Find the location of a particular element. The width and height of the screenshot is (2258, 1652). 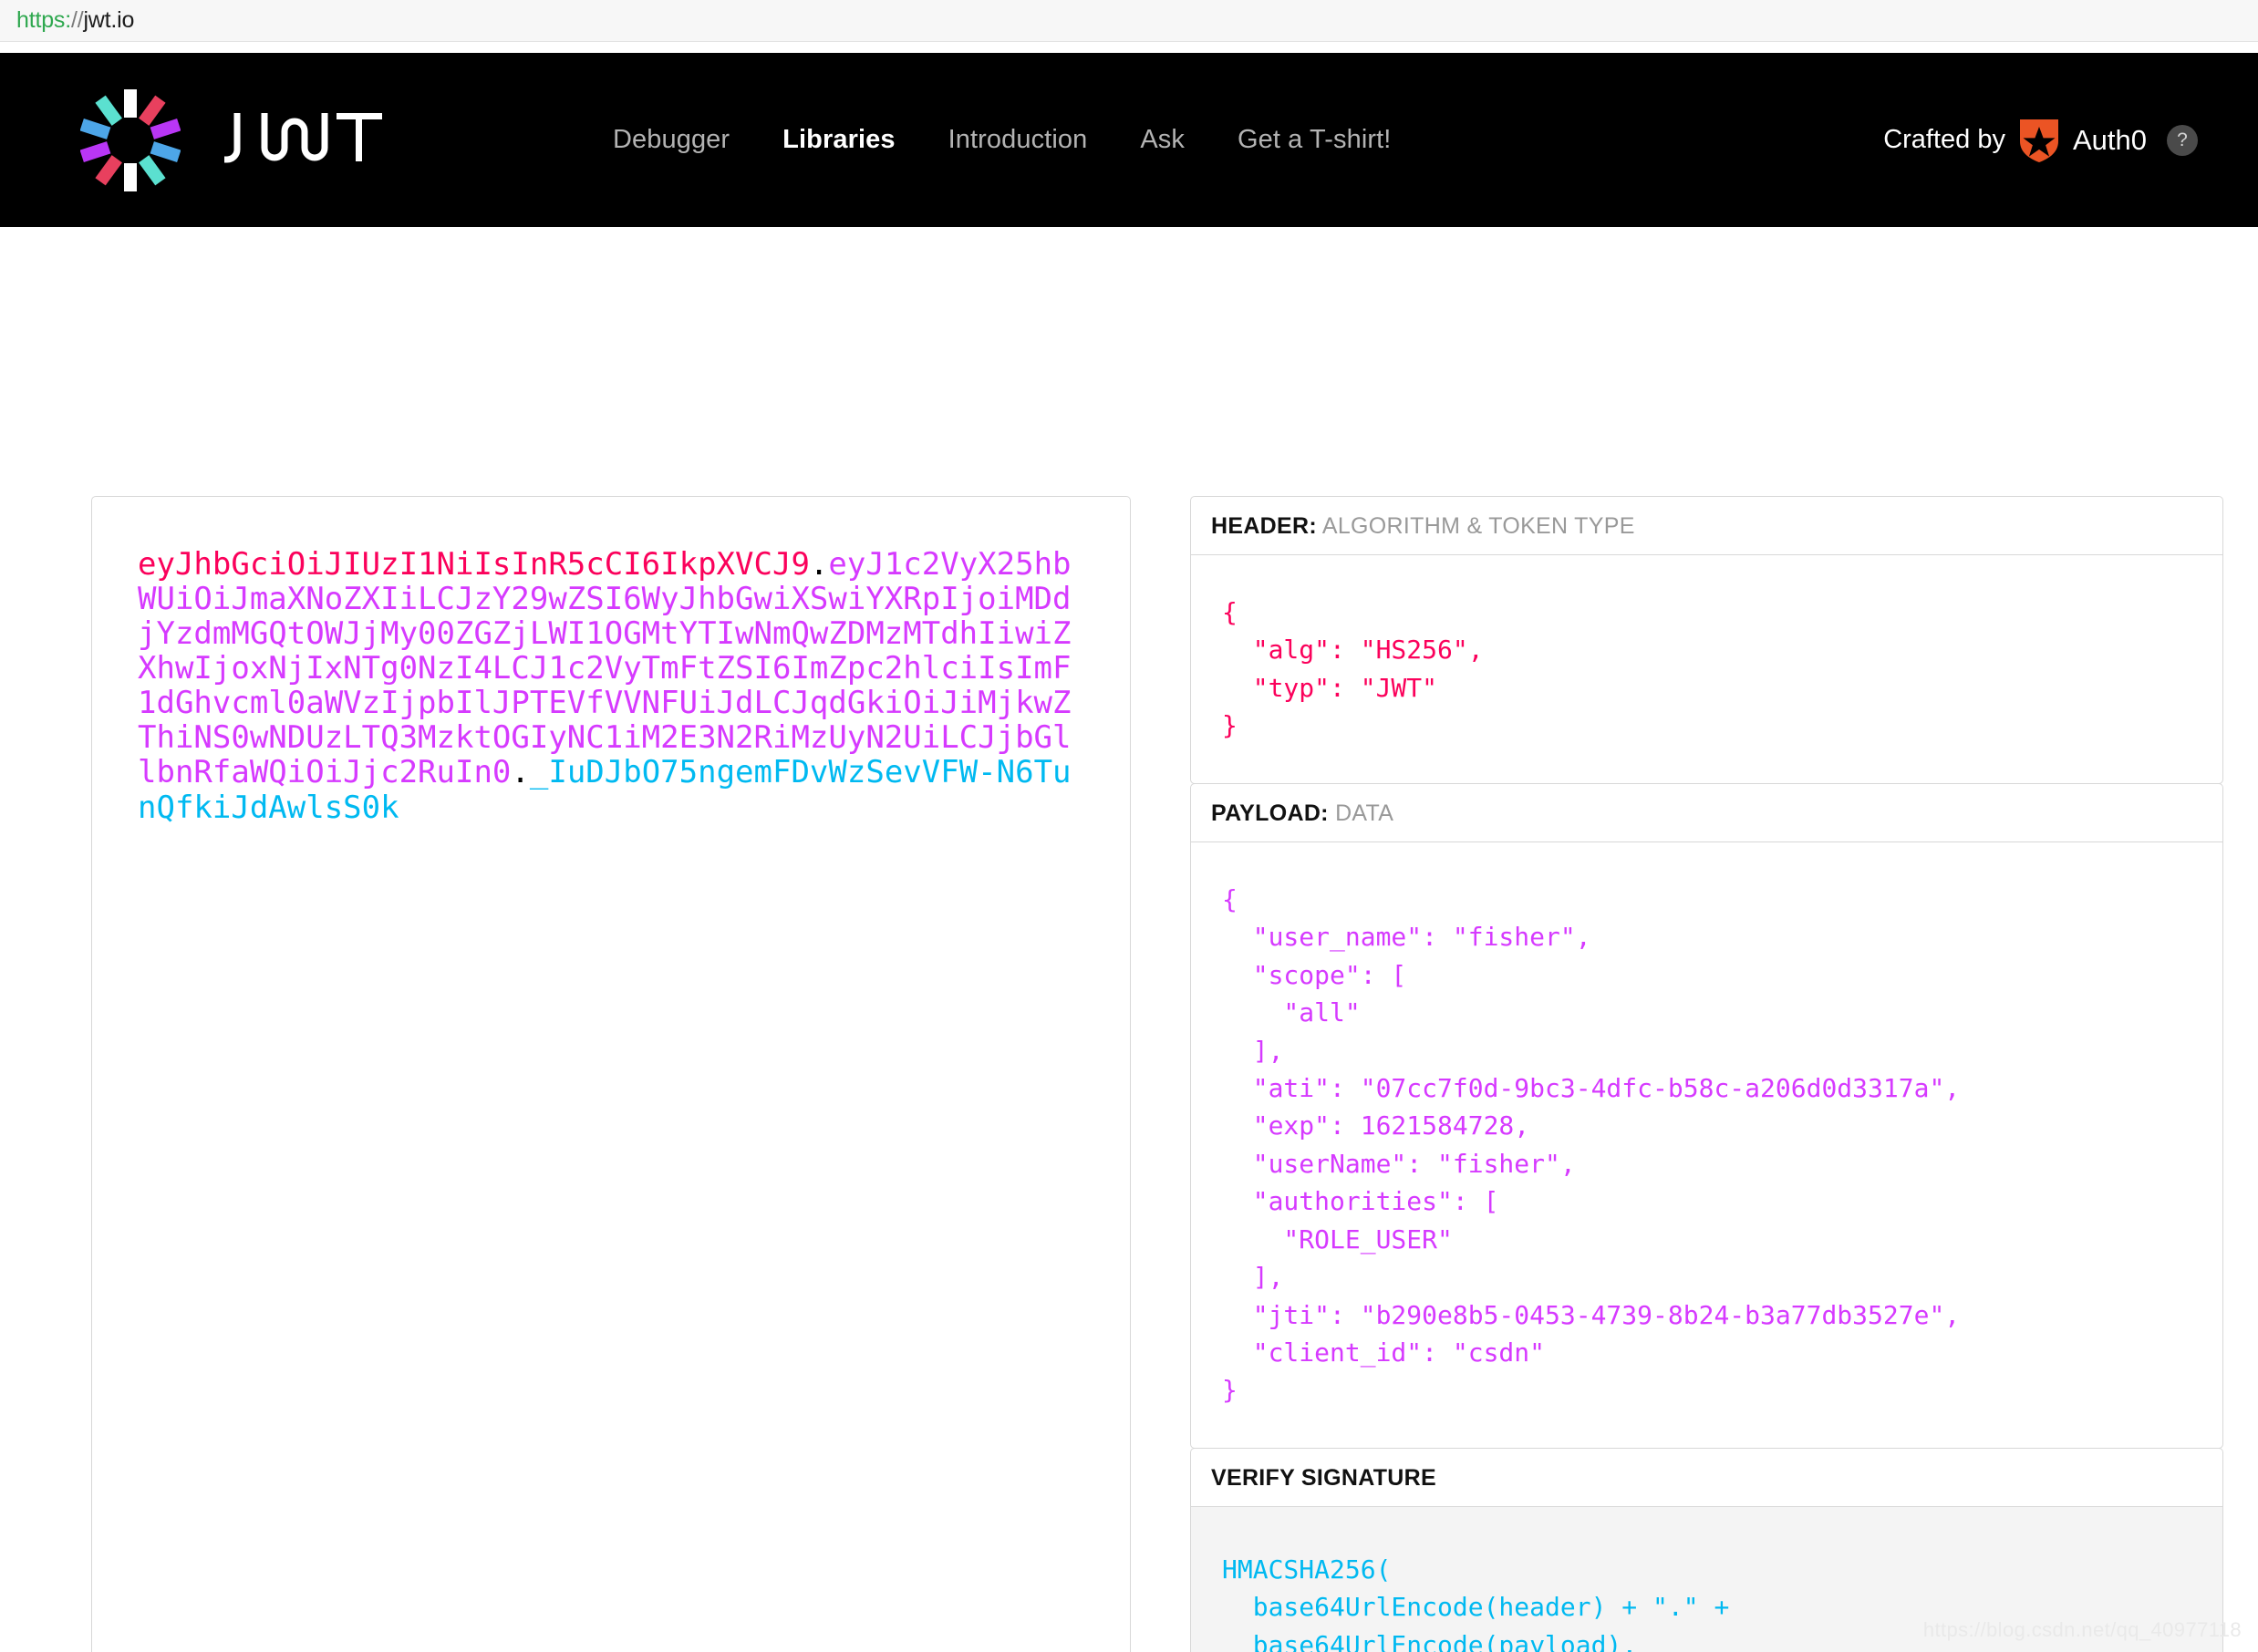

header-section-title-sub: ALGORITHM & TOKEN TYPE is located at coordinates (1478, 526).